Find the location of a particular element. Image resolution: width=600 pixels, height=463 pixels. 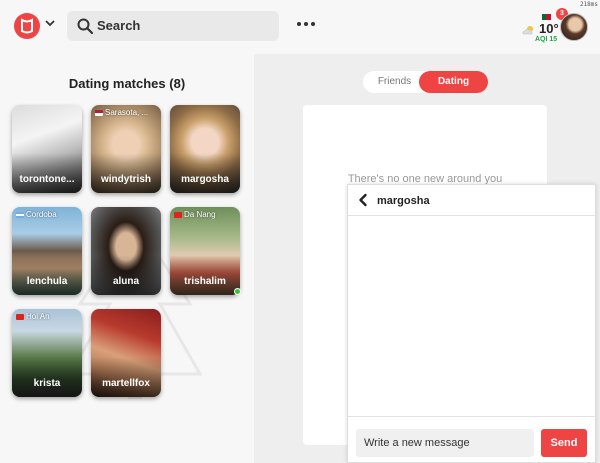

app-logo-icon is located at coordinates (27, 26).